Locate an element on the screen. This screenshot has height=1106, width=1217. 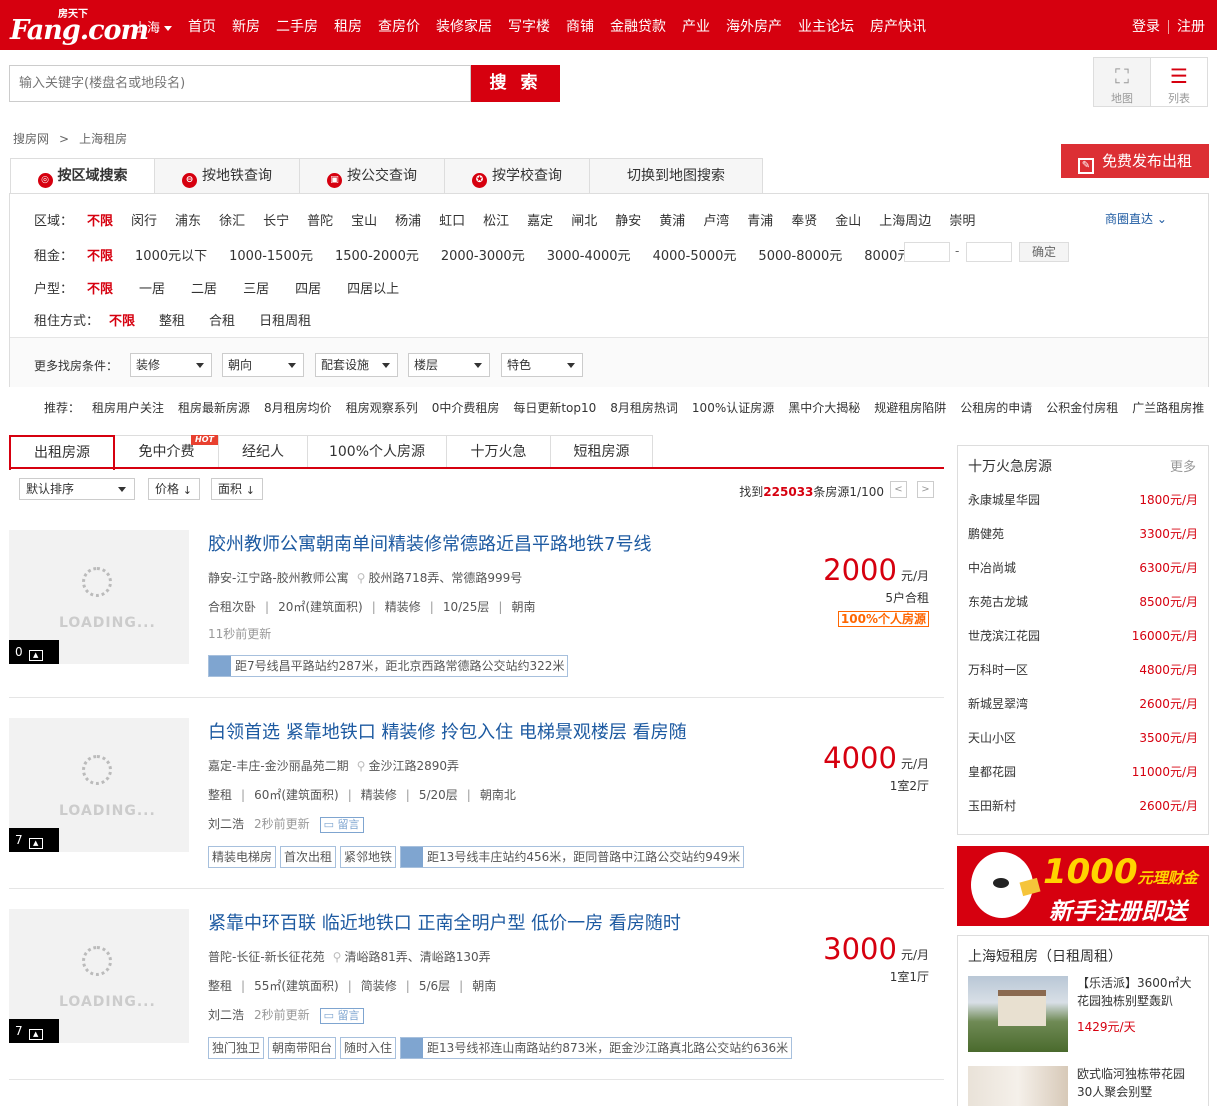
filter-option: 金山 is located at coordinates (848, 221).